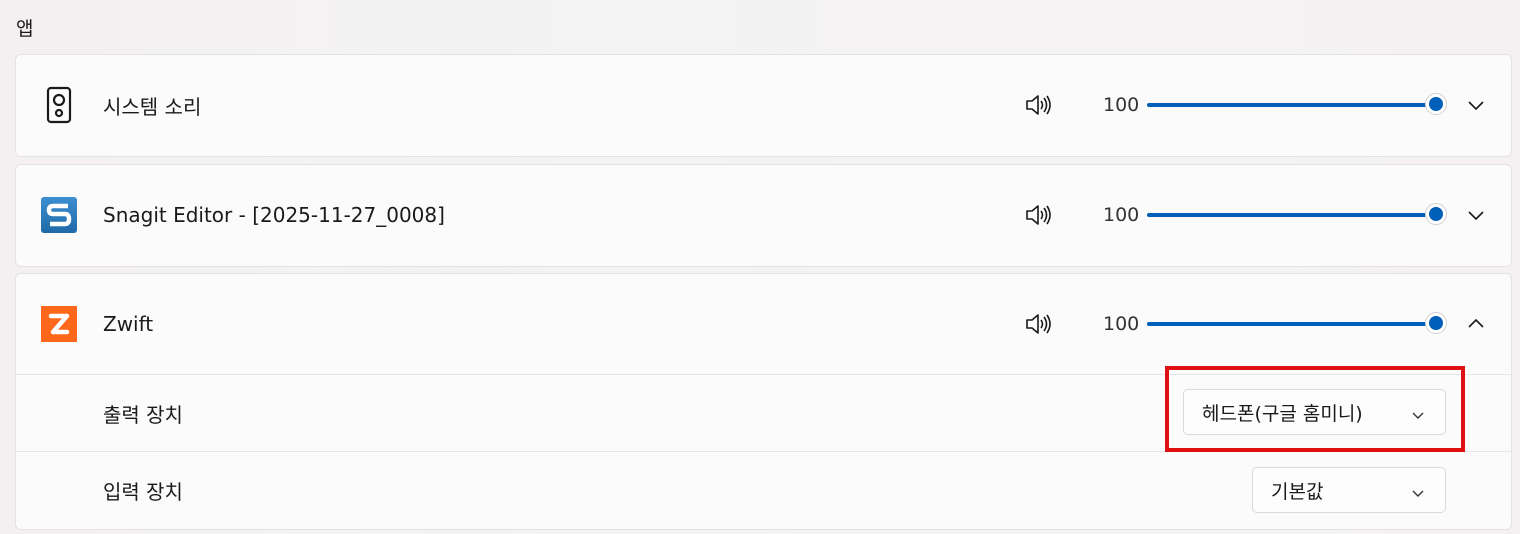  Describe the element at coordinates (128, 324) in the screenshot. I see `app-name: Zwift` at that location.